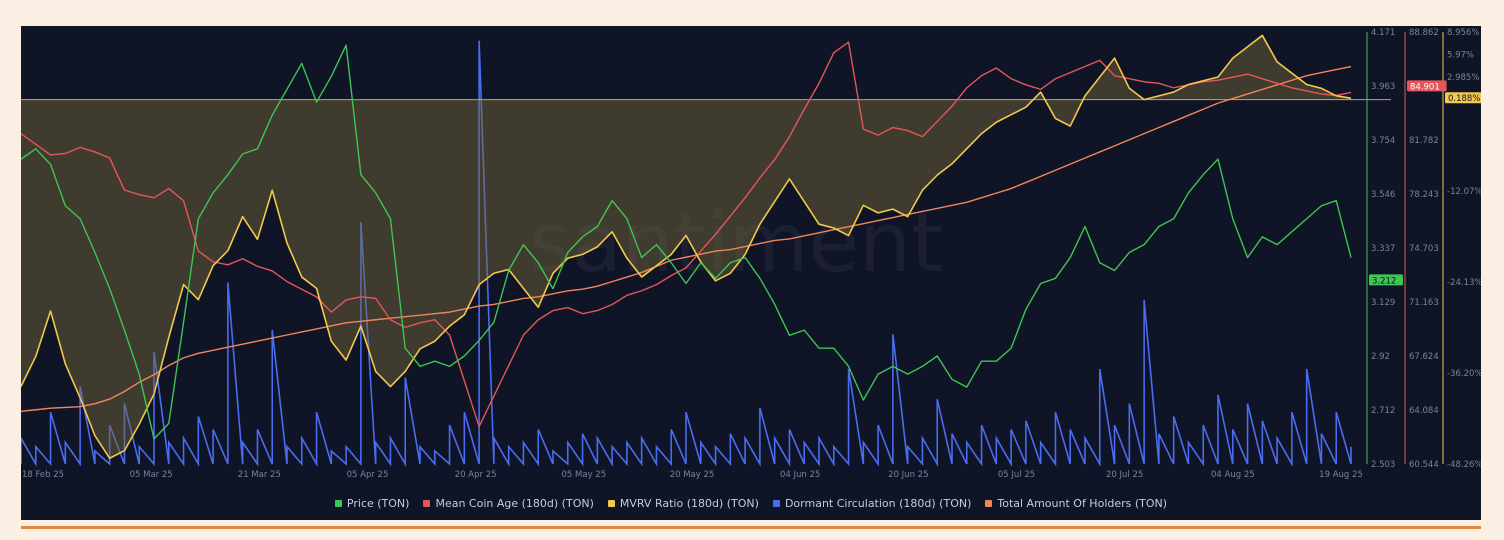  What do you see at coordinates (908, 475) in the screenshot?
I see `x-tick-label: 20 Jun 25` at bounding box center [908, 475].